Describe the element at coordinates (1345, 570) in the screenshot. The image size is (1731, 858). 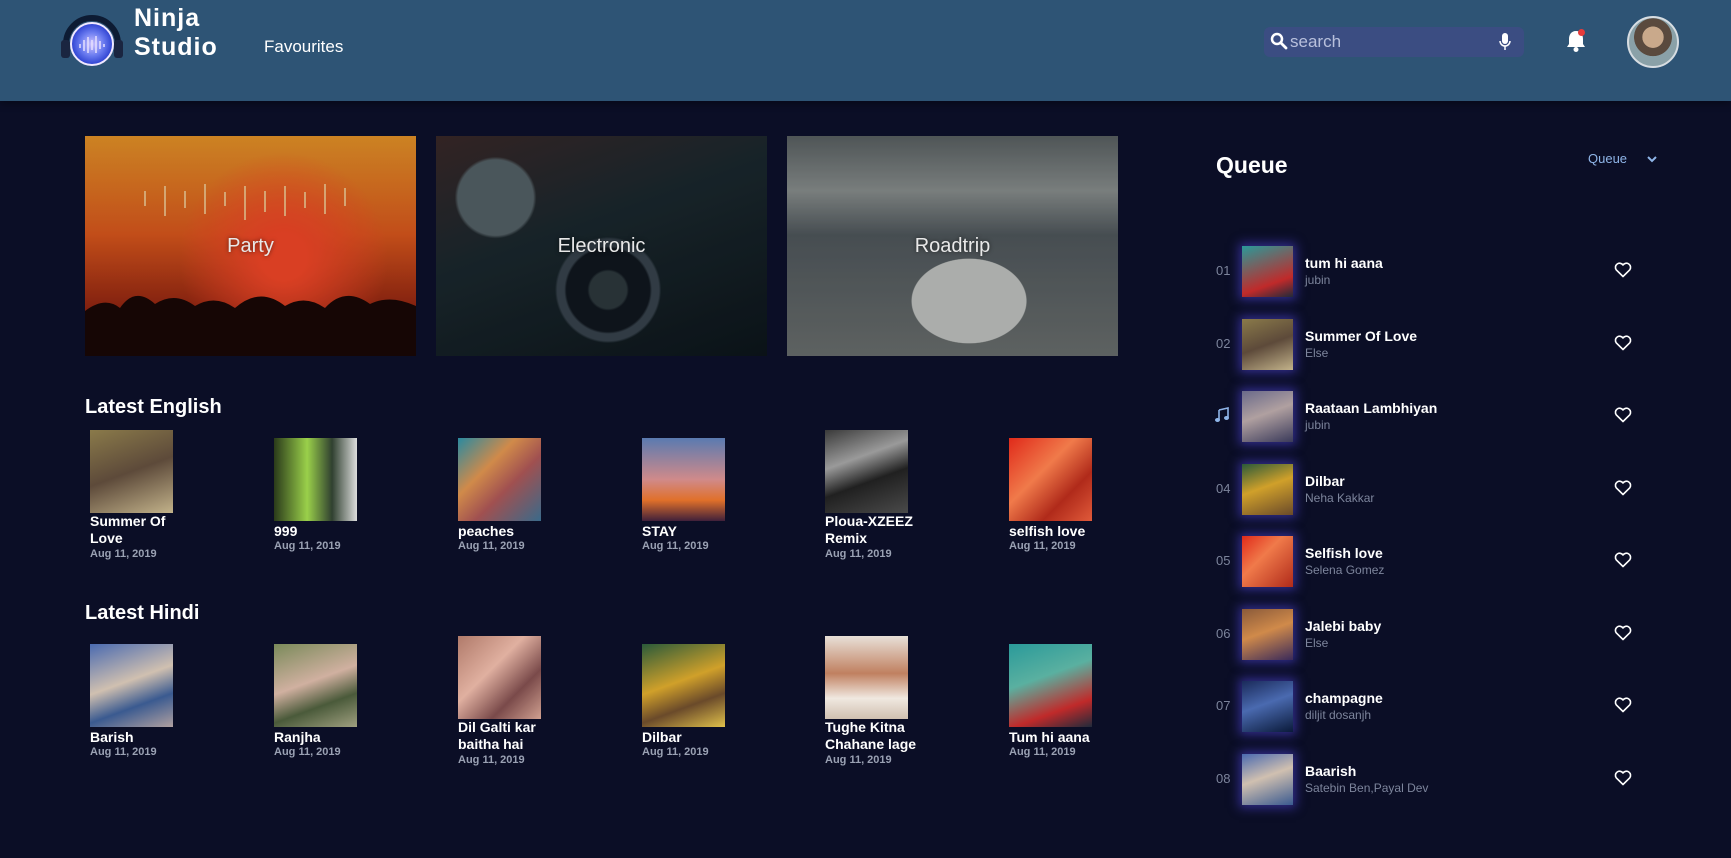
I see `queue-artist: Selena Gomez` at that location.